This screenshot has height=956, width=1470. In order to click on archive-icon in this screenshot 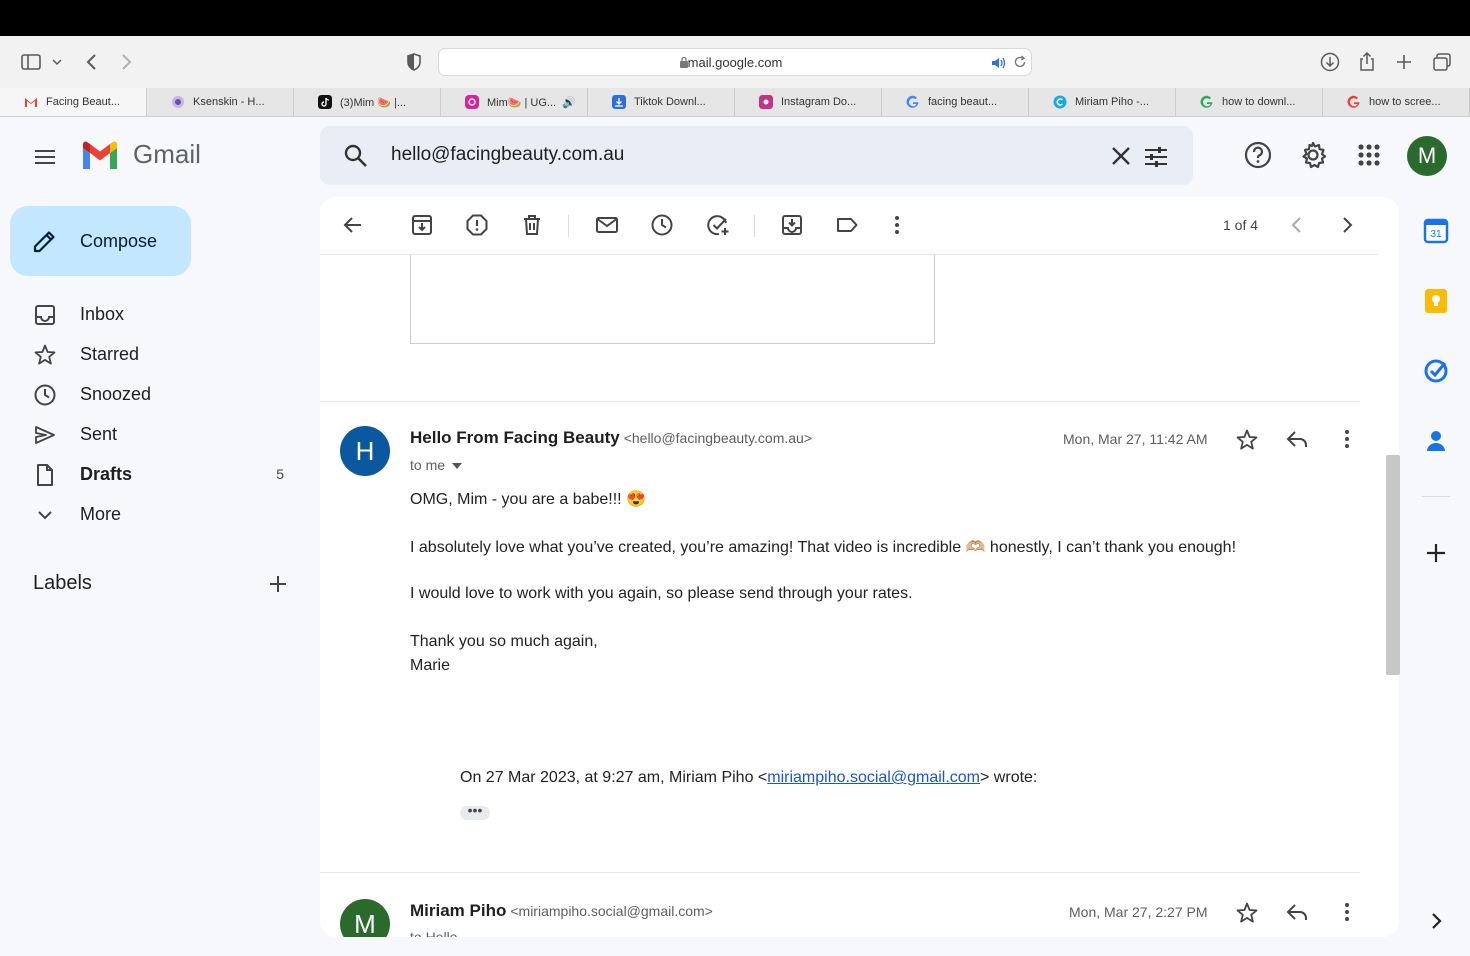, I will do `click(422, 225)`.